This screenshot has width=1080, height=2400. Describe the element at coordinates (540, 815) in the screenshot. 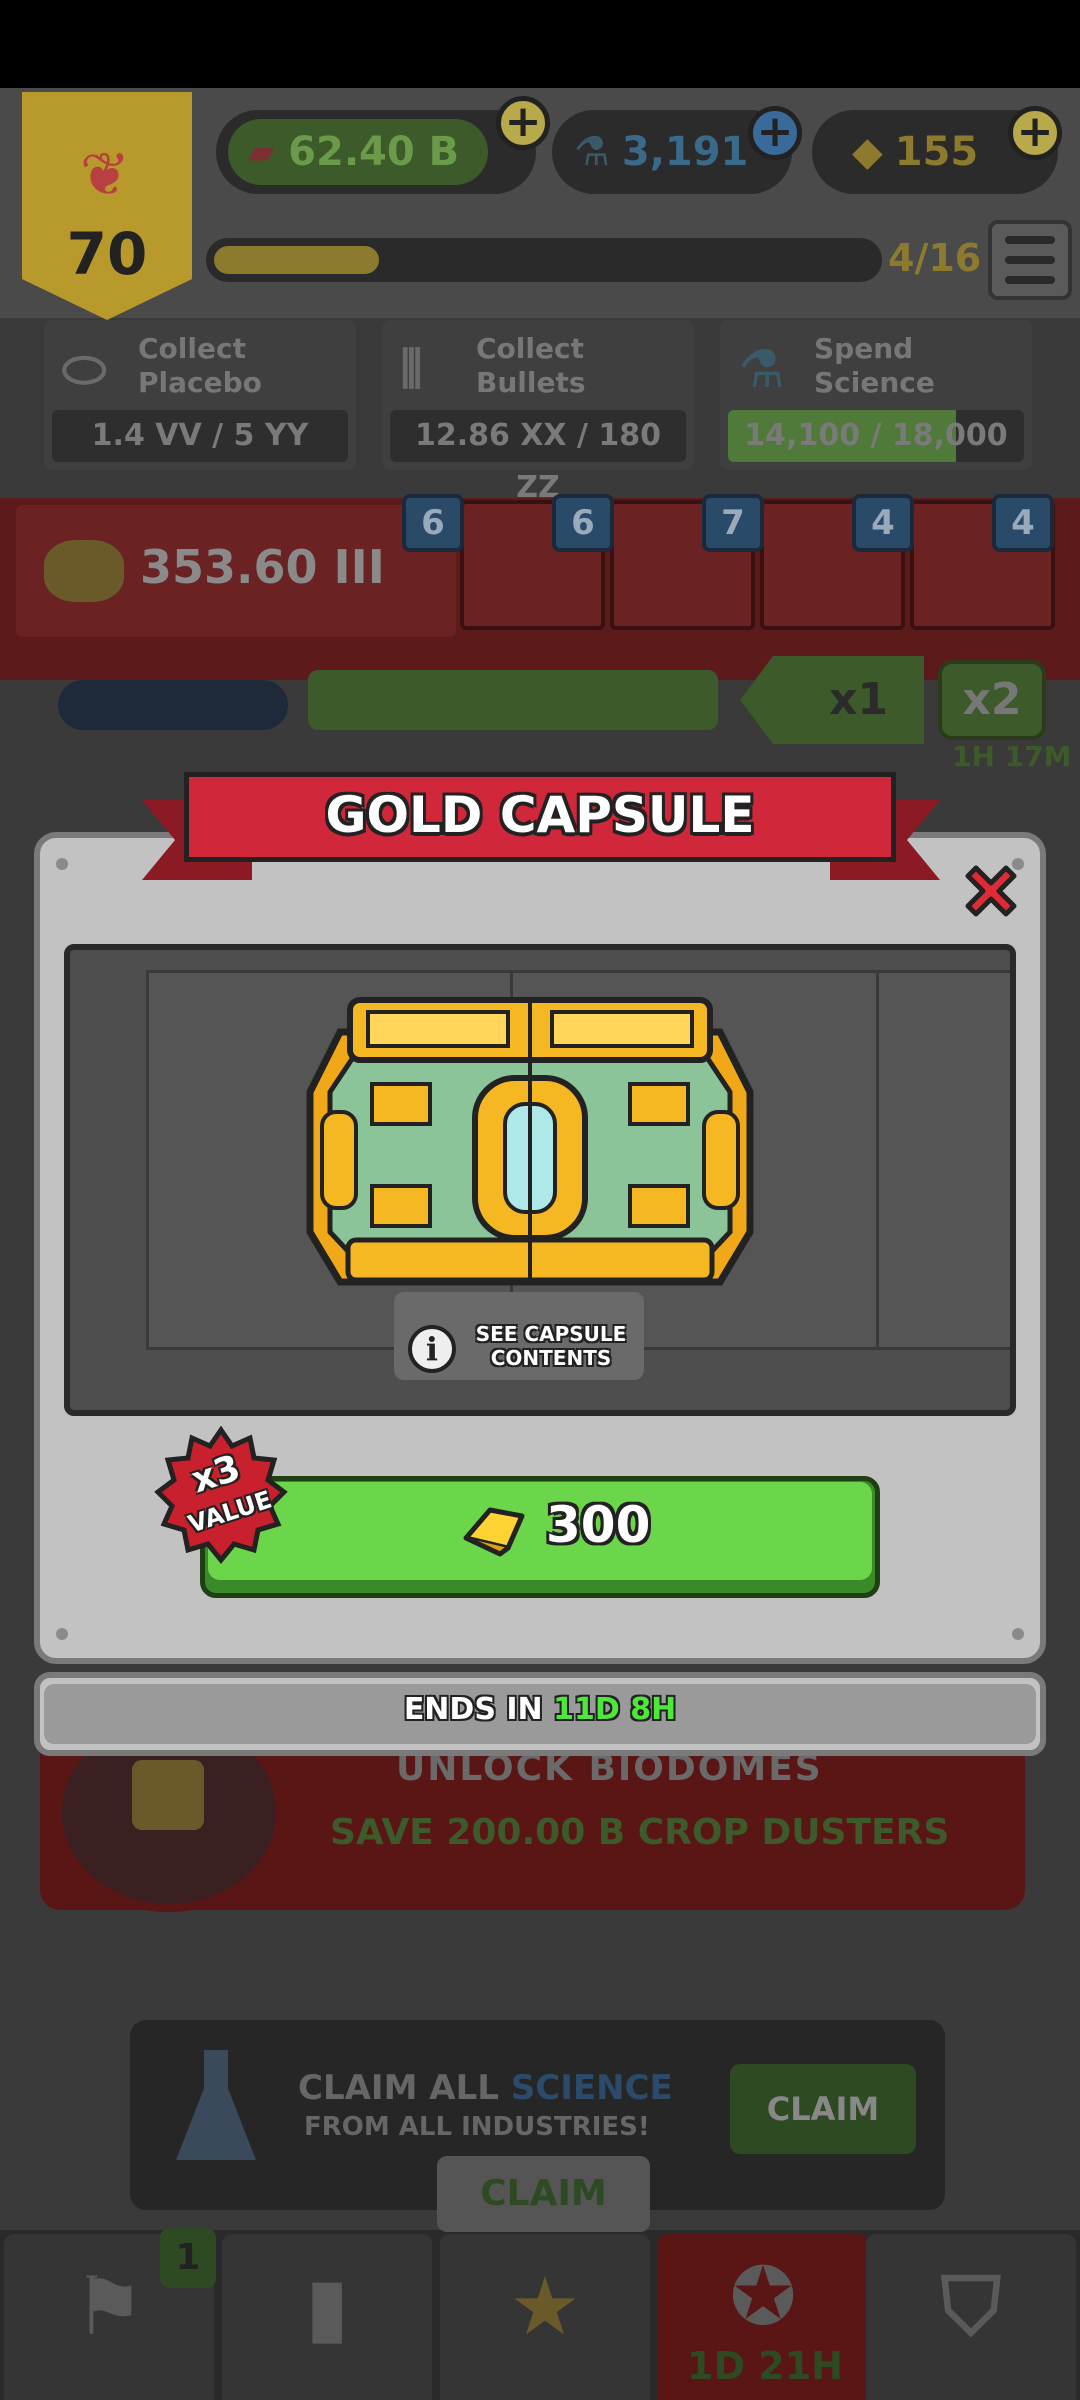

I see `modal-title: GOLD CAPSULE` at that location.